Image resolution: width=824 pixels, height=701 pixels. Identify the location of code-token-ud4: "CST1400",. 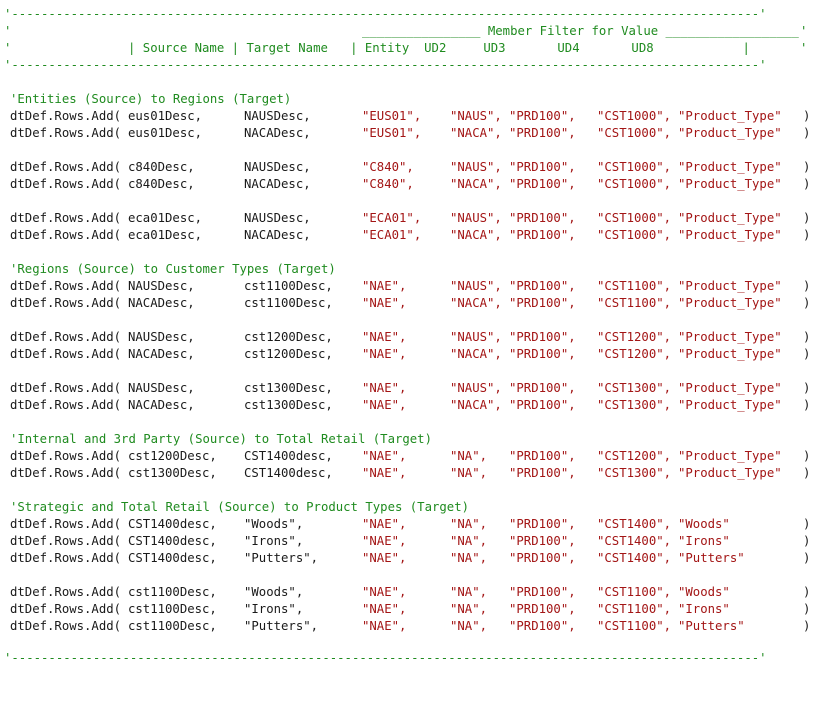
(634, 524).